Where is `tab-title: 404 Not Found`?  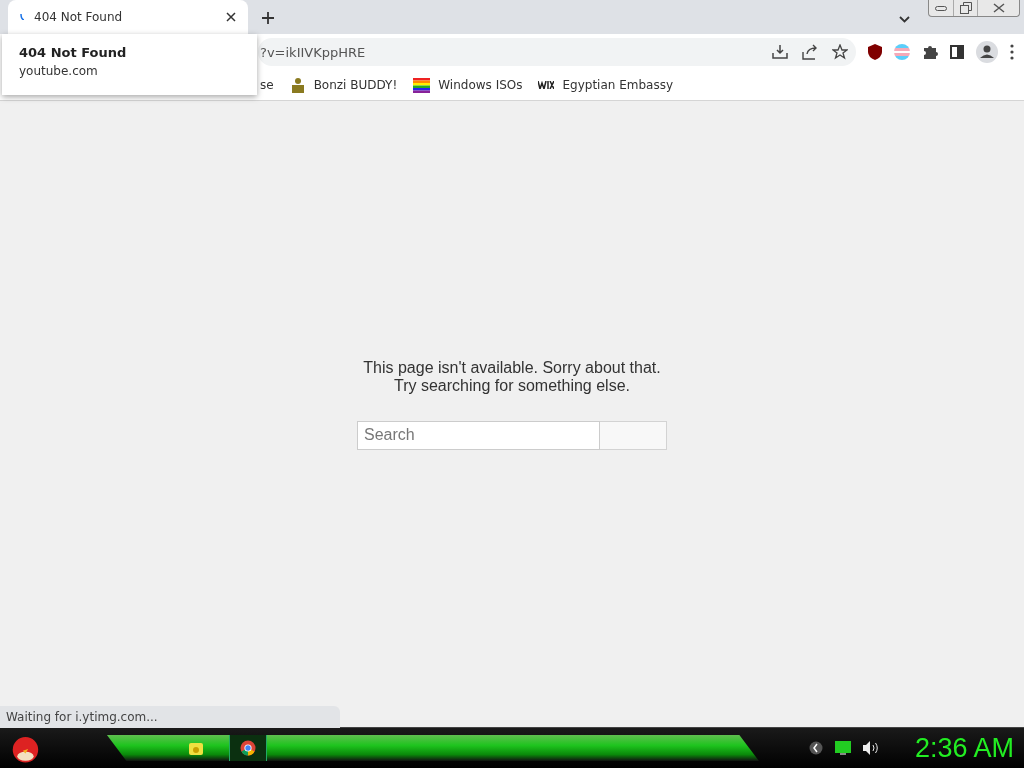 tab-title: 404 Not Found is located at coordinates (79, 17).